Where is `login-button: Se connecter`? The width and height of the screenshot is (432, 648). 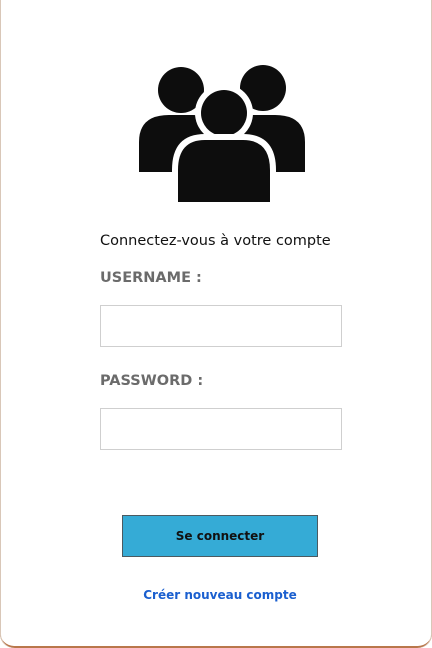
login-button: Se connecter is located at coordinates (220, 536).